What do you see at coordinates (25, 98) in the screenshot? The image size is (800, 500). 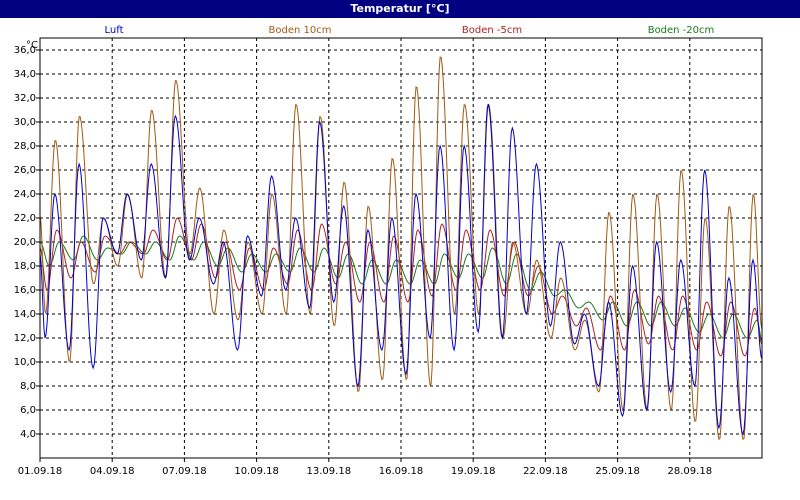 I see `y-tick-label: 32,0` at bounding box center [25, 98].